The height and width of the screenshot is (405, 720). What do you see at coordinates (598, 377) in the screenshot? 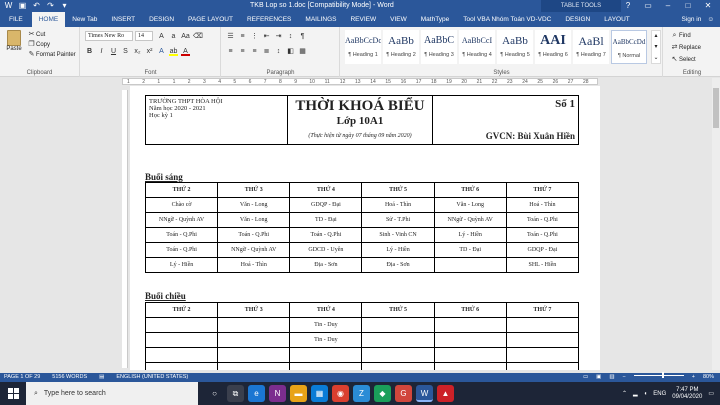
I see `print-layout-icon: ▣` at bounding box center [598, 377].